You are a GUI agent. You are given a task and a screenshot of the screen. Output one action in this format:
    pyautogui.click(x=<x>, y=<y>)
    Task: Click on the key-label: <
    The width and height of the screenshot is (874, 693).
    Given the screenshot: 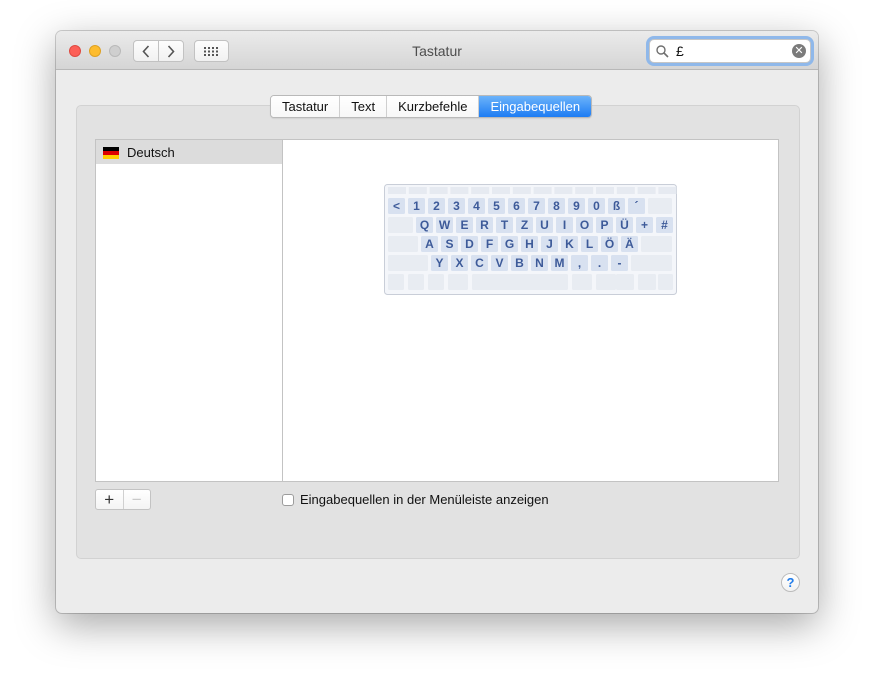 What is the action you would take?
    pyautogui.click(x=396, y=206)
    